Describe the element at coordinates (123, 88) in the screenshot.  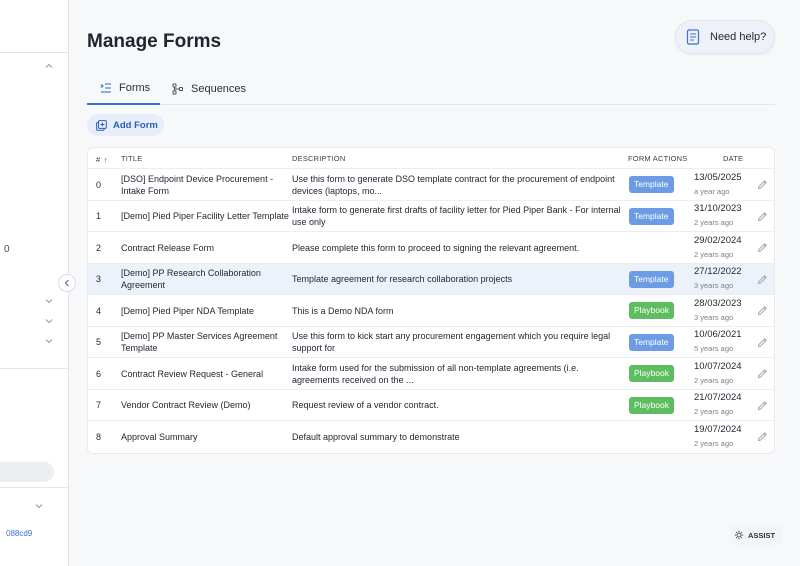
I see `tab-forms: Forms` at that location.